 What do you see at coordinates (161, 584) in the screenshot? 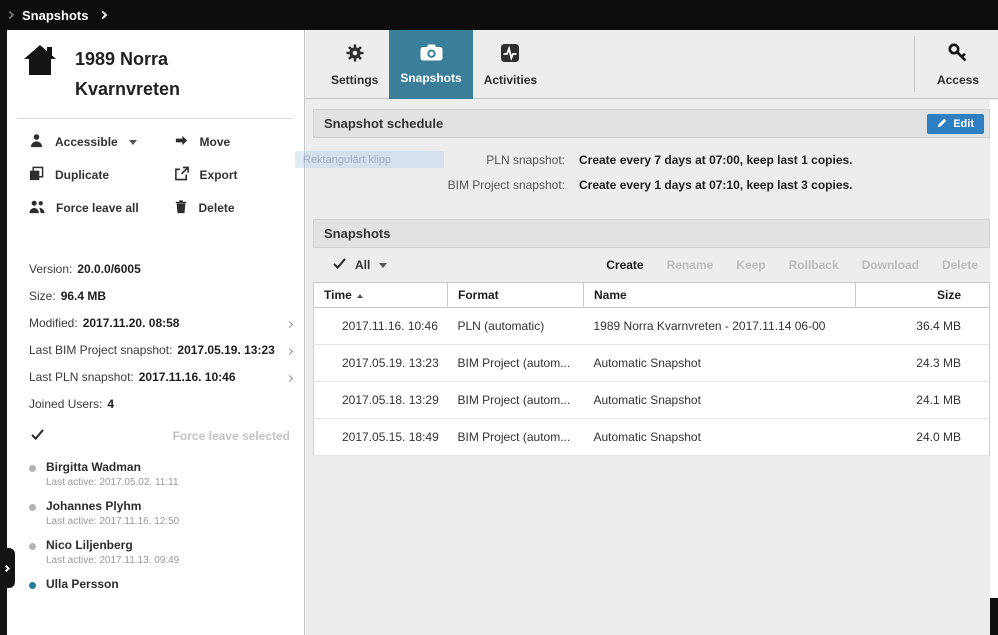
I see `list-item: Ulla Persson` at bounding box center [161, 584].